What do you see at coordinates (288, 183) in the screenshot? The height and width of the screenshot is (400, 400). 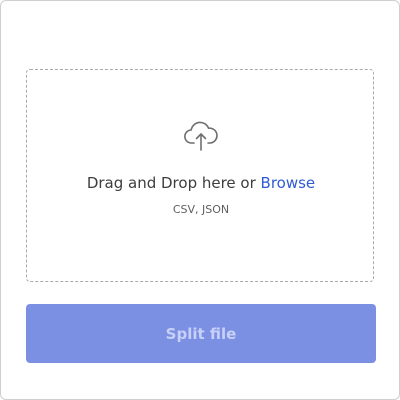 I see `browse-link: Browse` at bounding box center [288, 183].